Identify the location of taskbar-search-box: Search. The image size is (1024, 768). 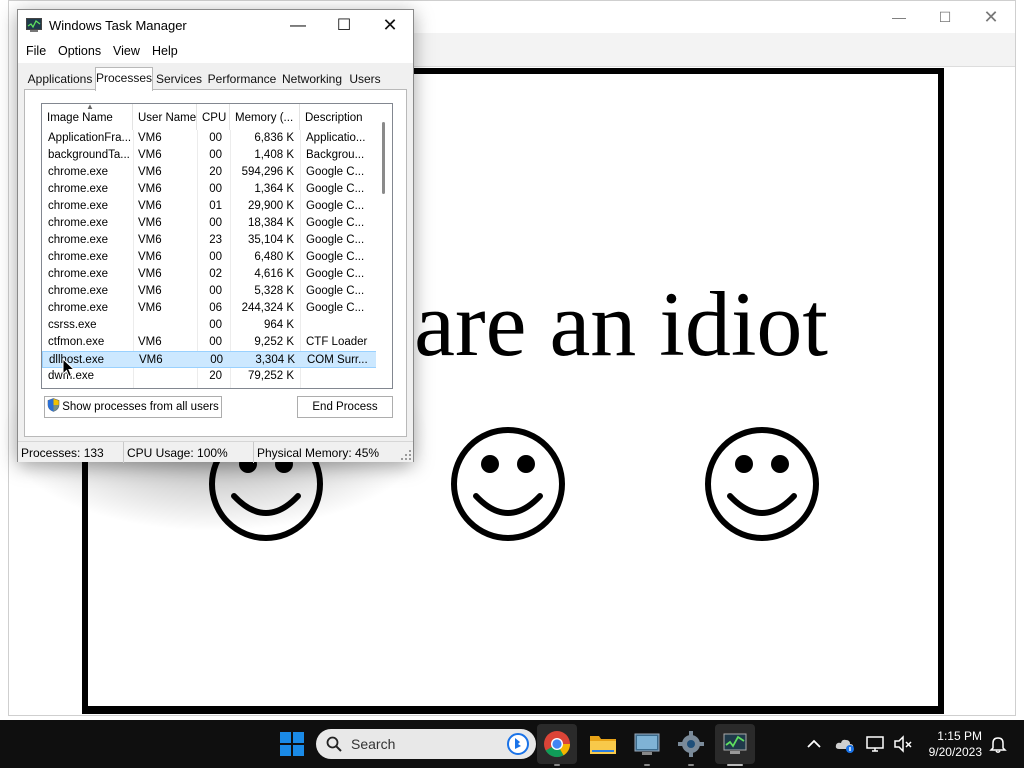
(426, 744).